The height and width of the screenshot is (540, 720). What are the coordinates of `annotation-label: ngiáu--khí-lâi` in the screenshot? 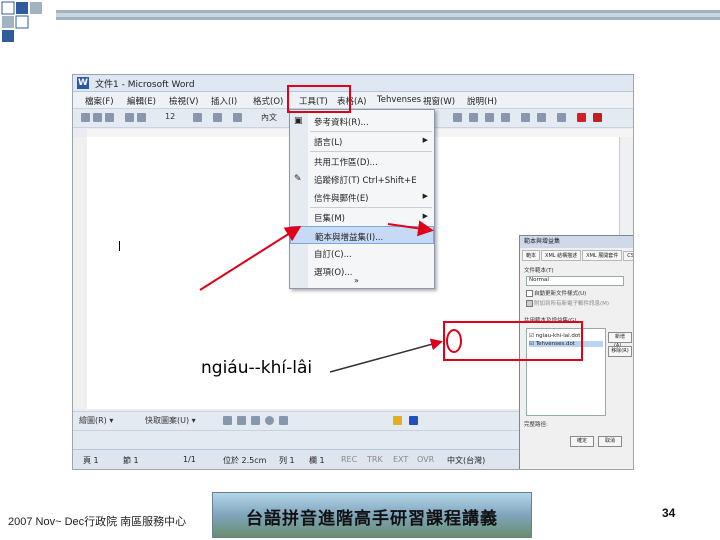 It's located at (257, 368).